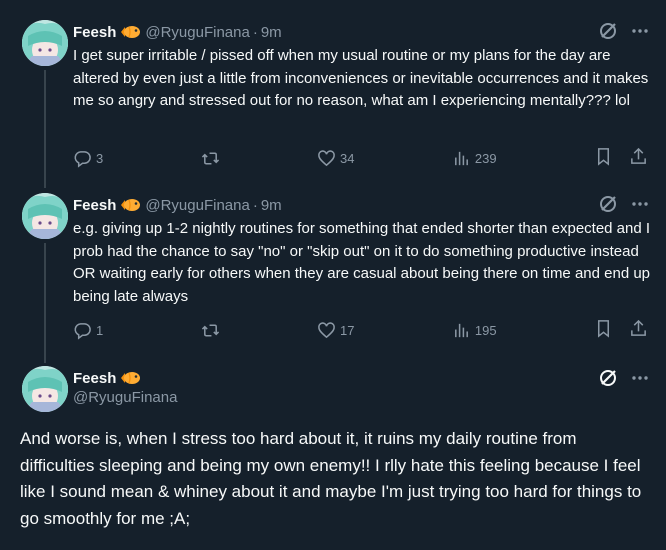 This screenshot has height=550, width=666. I want to click on like-button: 17, so click(335, 330).